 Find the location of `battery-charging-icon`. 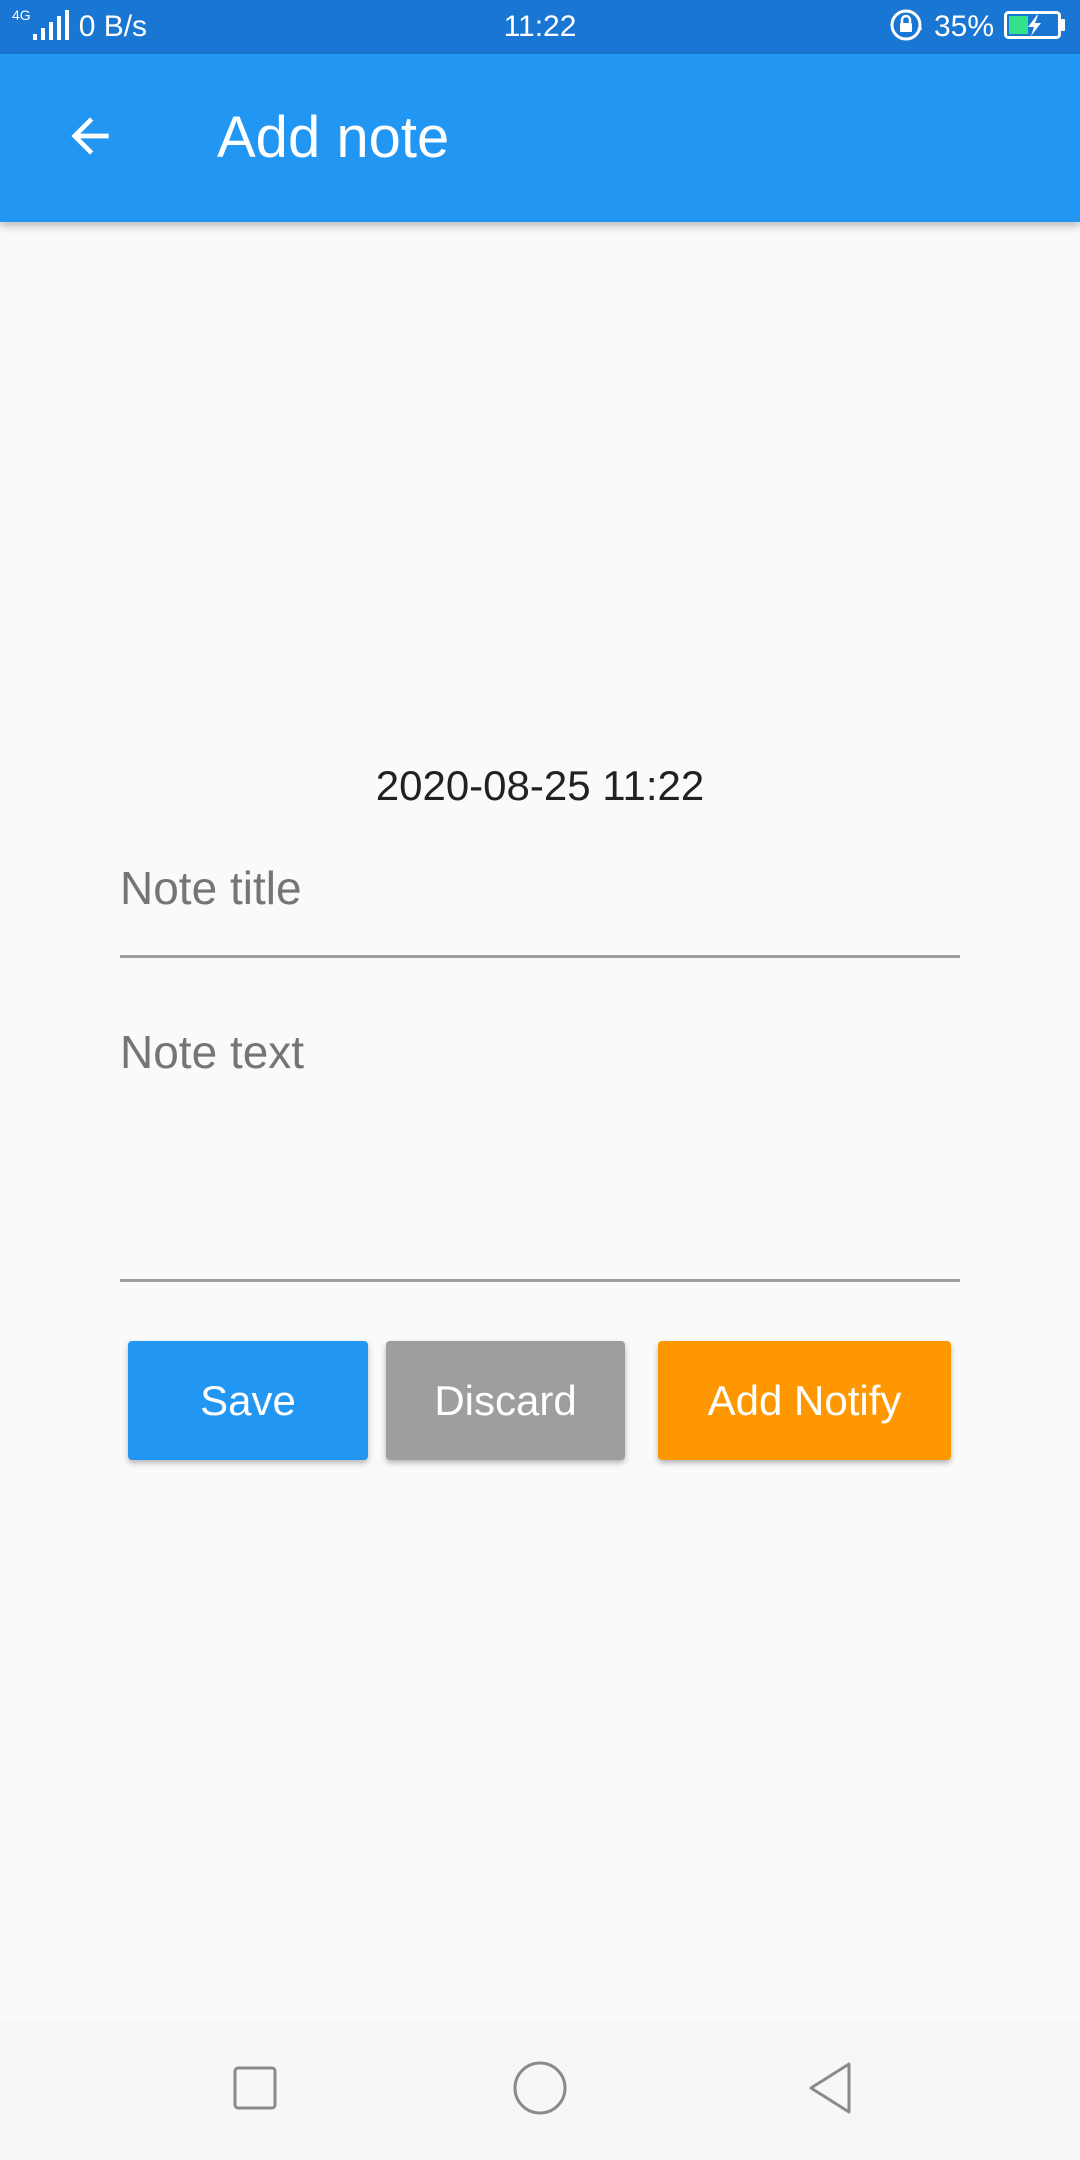

battery-charging-icon is located at coordinates (1035, 27).